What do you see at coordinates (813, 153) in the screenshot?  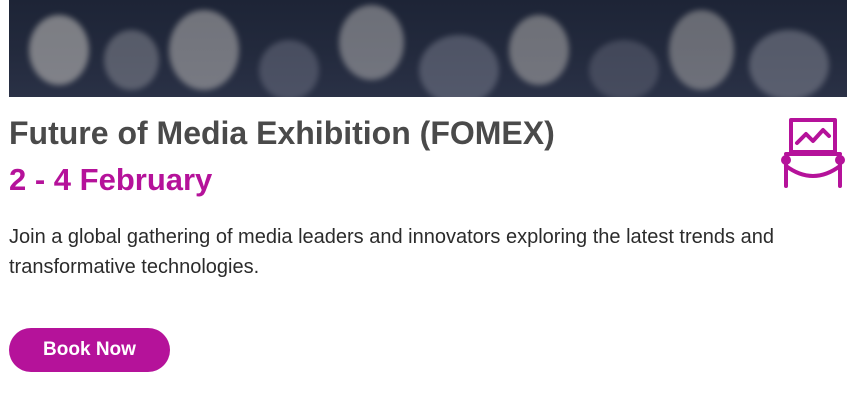 I see `exhibition-icon` at bounding box center [813, 153].